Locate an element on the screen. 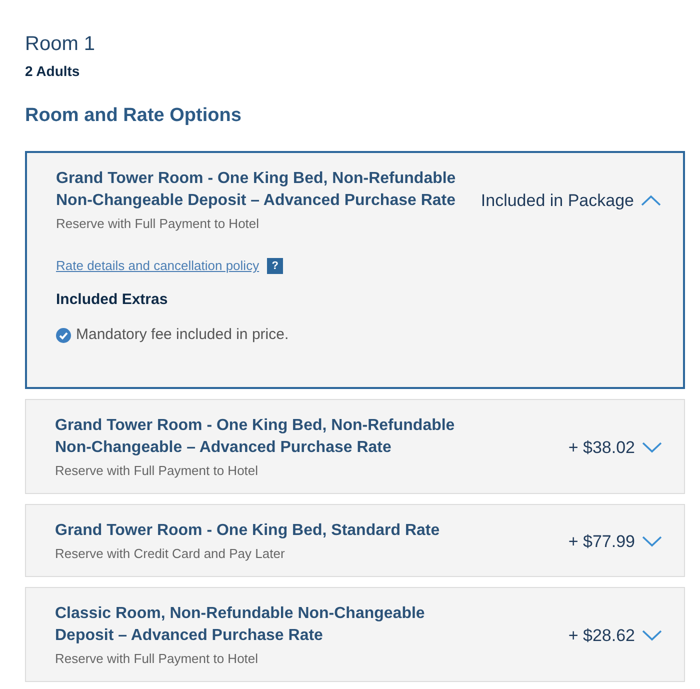  room-title: Room 1 is located at coordinates (60, 44).